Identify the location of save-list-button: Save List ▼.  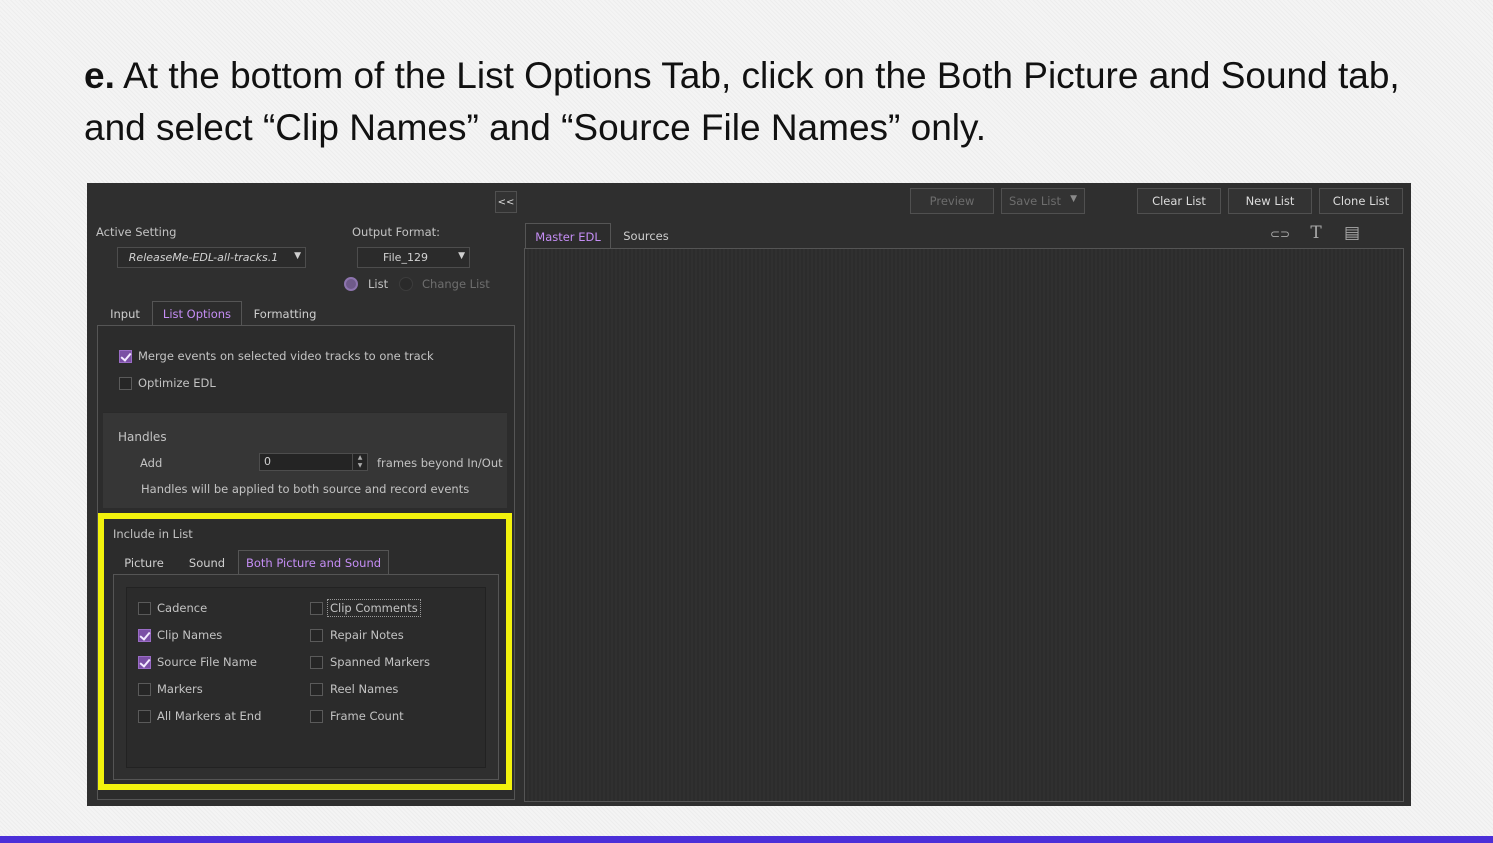
(1043, 201).